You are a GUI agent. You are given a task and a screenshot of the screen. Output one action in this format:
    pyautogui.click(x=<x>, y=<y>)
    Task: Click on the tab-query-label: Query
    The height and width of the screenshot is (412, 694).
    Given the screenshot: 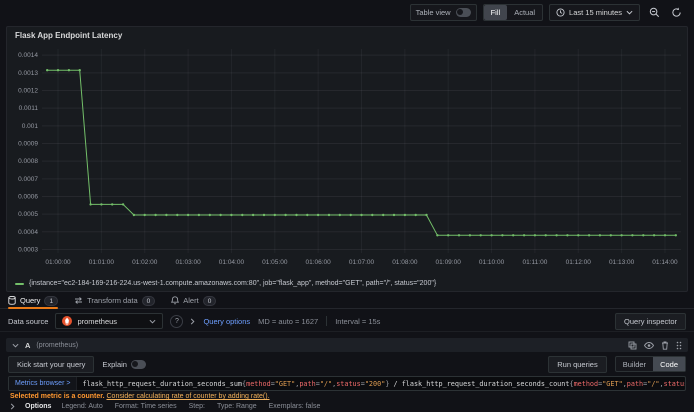 What is the action you would take?
    pyautogui.click(x=30, y=300)
    